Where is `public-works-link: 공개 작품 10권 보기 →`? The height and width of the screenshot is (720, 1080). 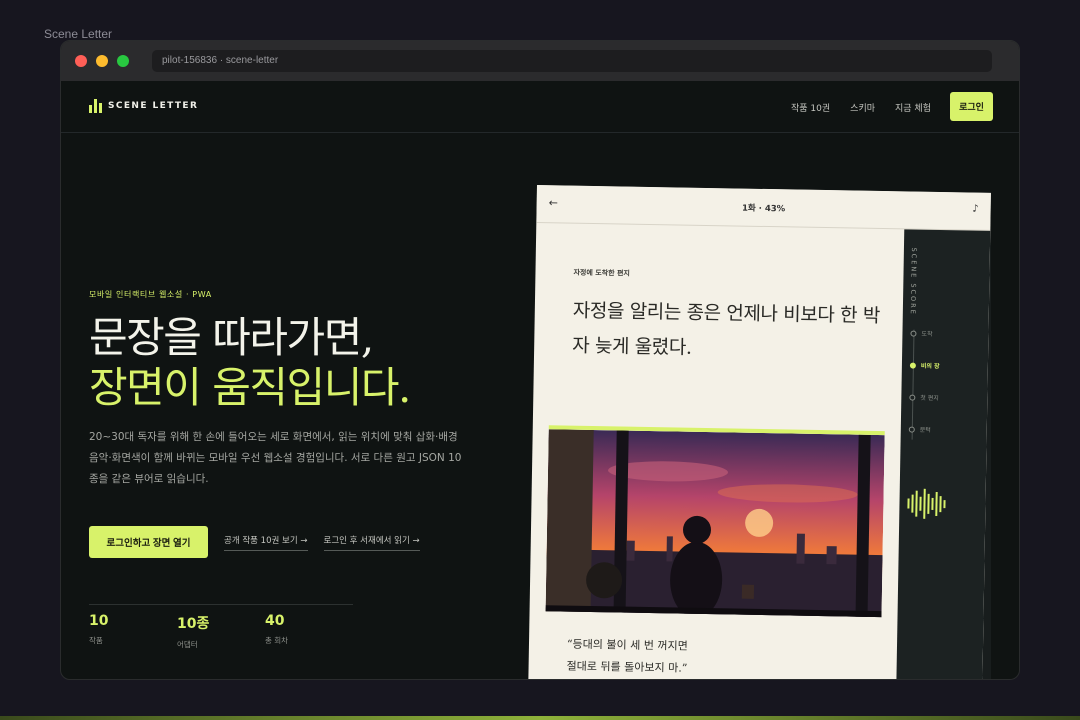
public-works-link: 공개 작품 10권 보기 → is located at coordinates (266, 542).